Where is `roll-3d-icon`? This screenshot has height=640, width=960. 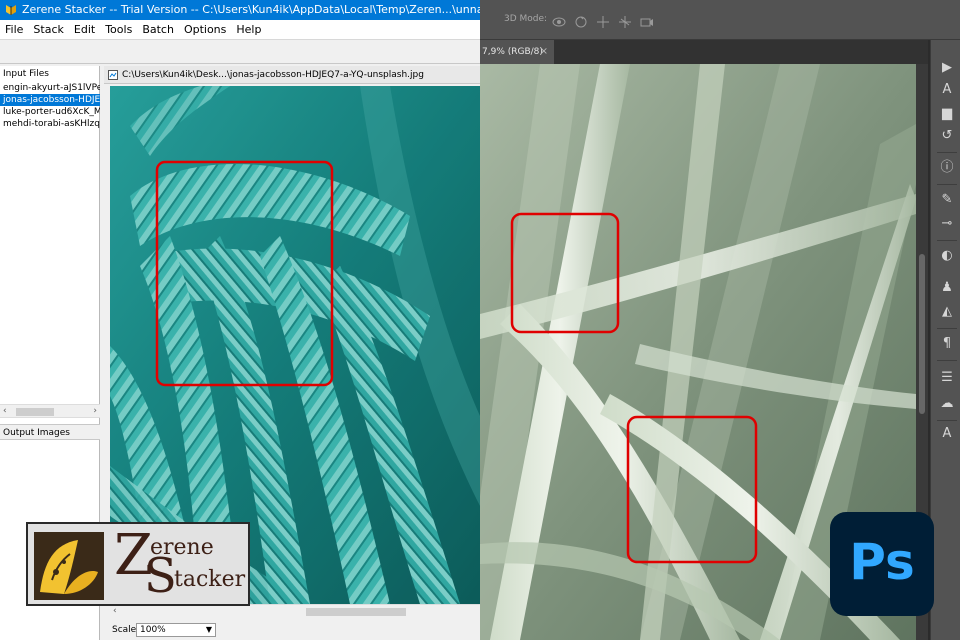 roll-3d-icon is located at coordinates (581, 22).